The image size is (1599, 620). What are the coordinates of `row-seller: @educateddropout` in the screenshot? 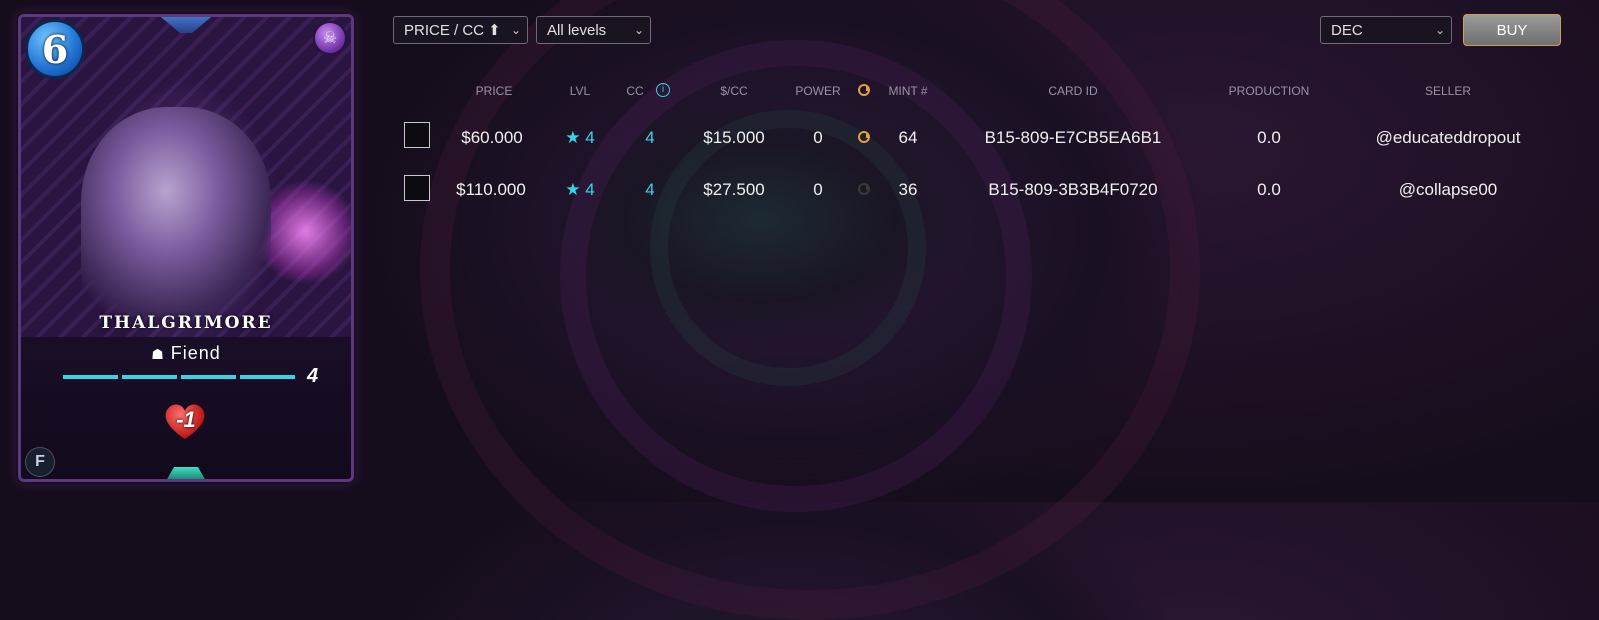 It's located at (1448, 138).